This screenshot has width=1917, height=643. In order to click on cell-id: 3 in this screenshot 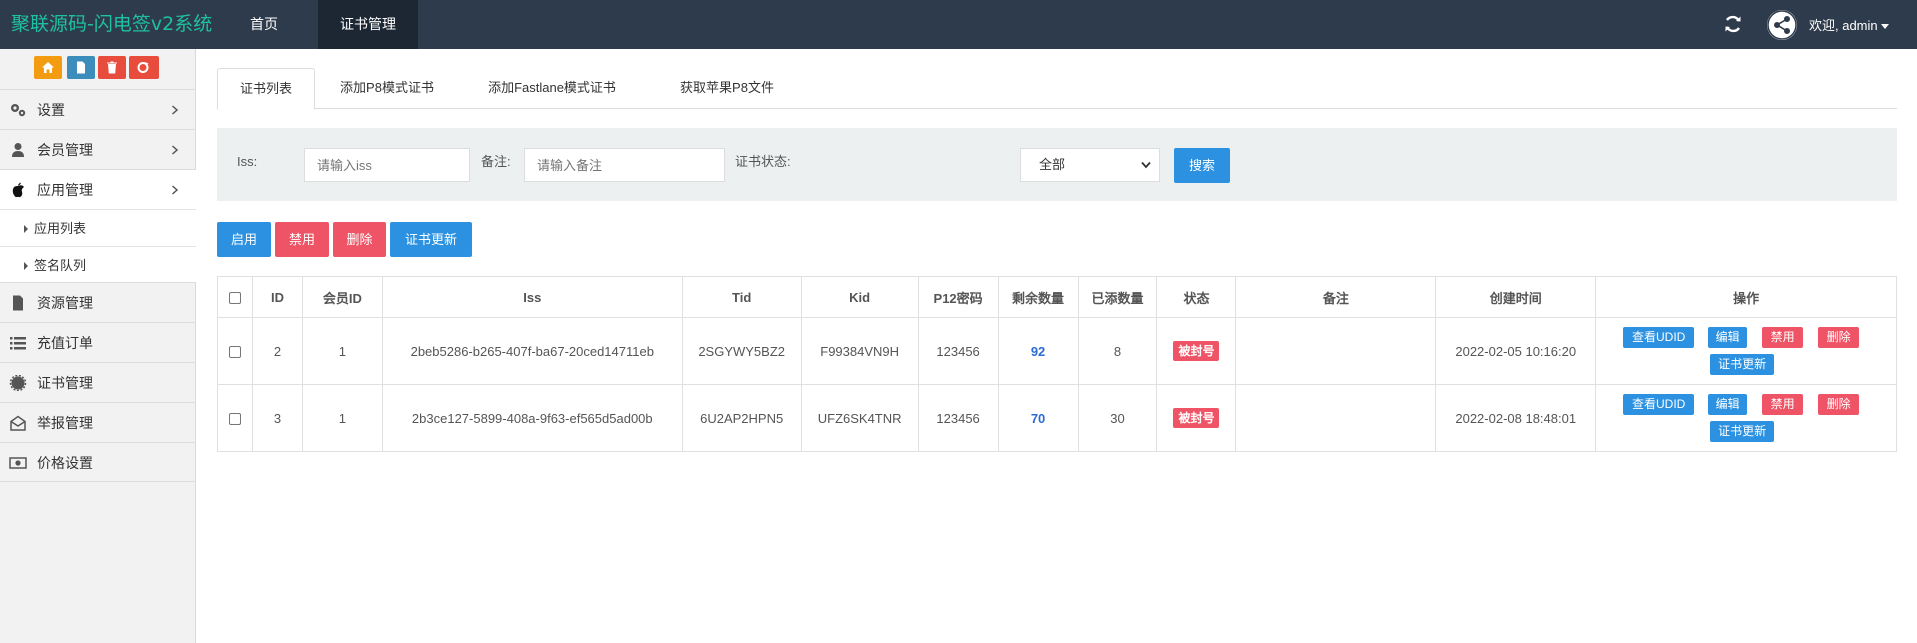, I will do `click(277, 418)`.